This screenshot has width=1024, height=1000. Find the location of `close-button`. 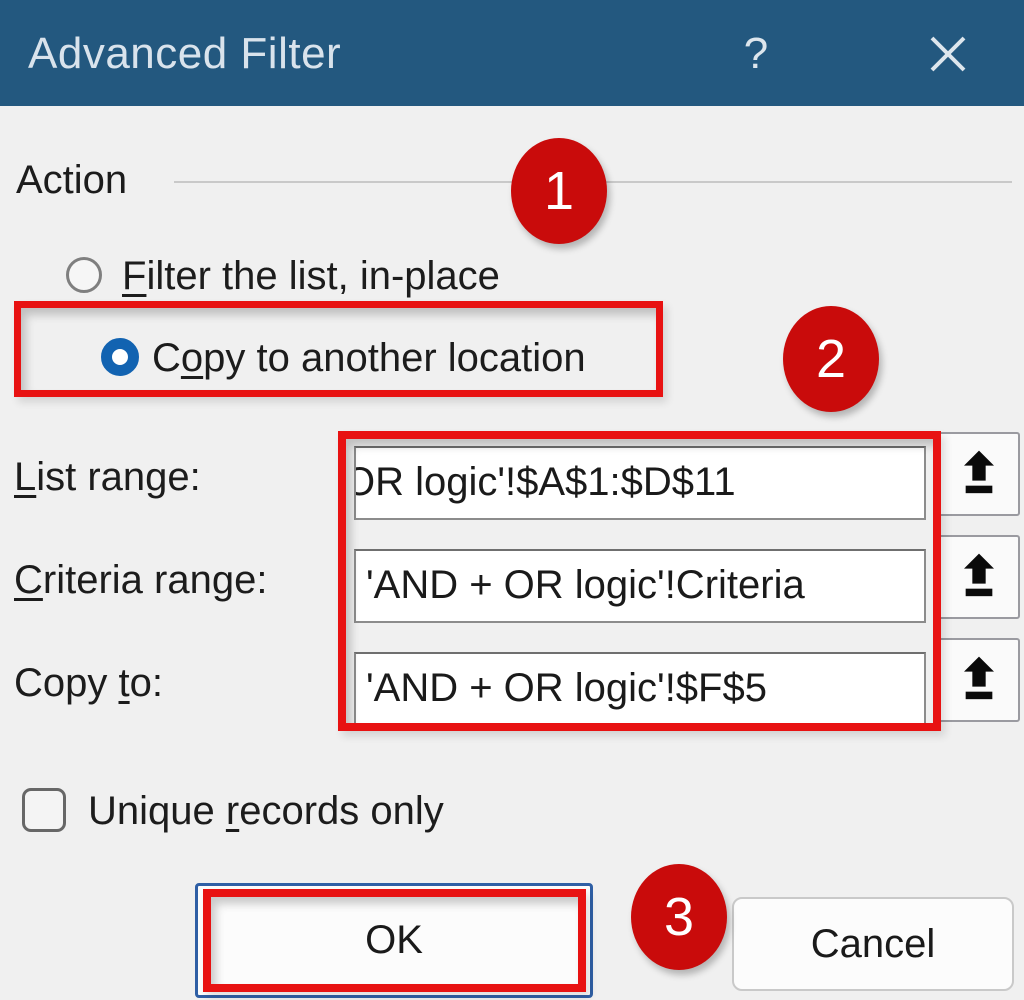

close-button is located at coordinates (948, 54).